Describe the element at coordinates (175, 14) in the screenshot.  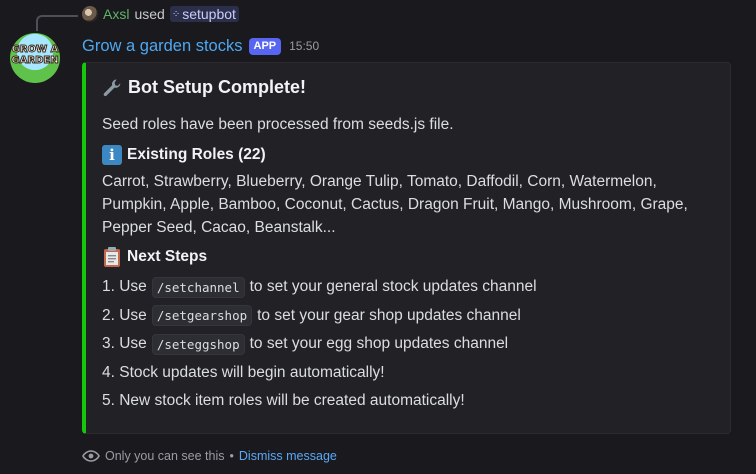
I see `slash-command-icon: ⁘` at that location.